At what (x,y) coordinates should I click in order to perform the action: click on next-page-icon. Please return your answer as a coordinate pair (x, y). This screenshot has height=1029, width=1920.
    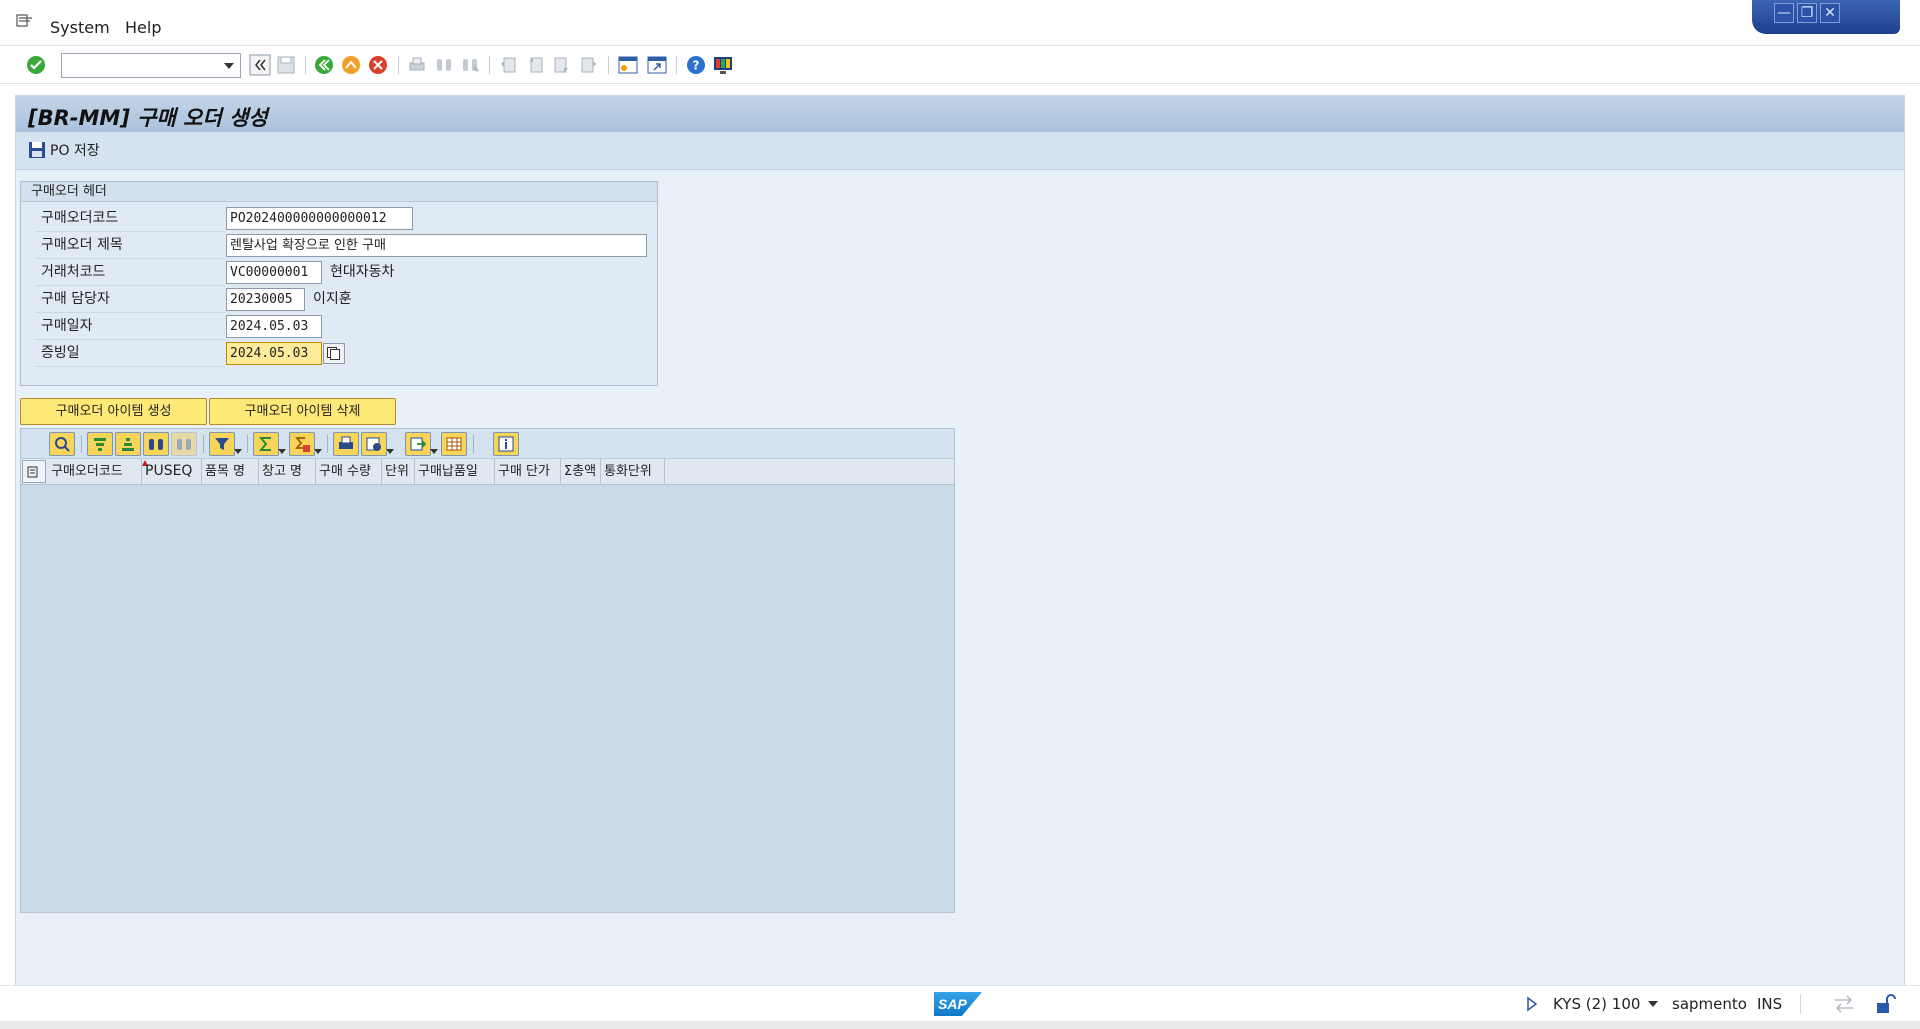
    Looking at the image, I should click on (562, 65).